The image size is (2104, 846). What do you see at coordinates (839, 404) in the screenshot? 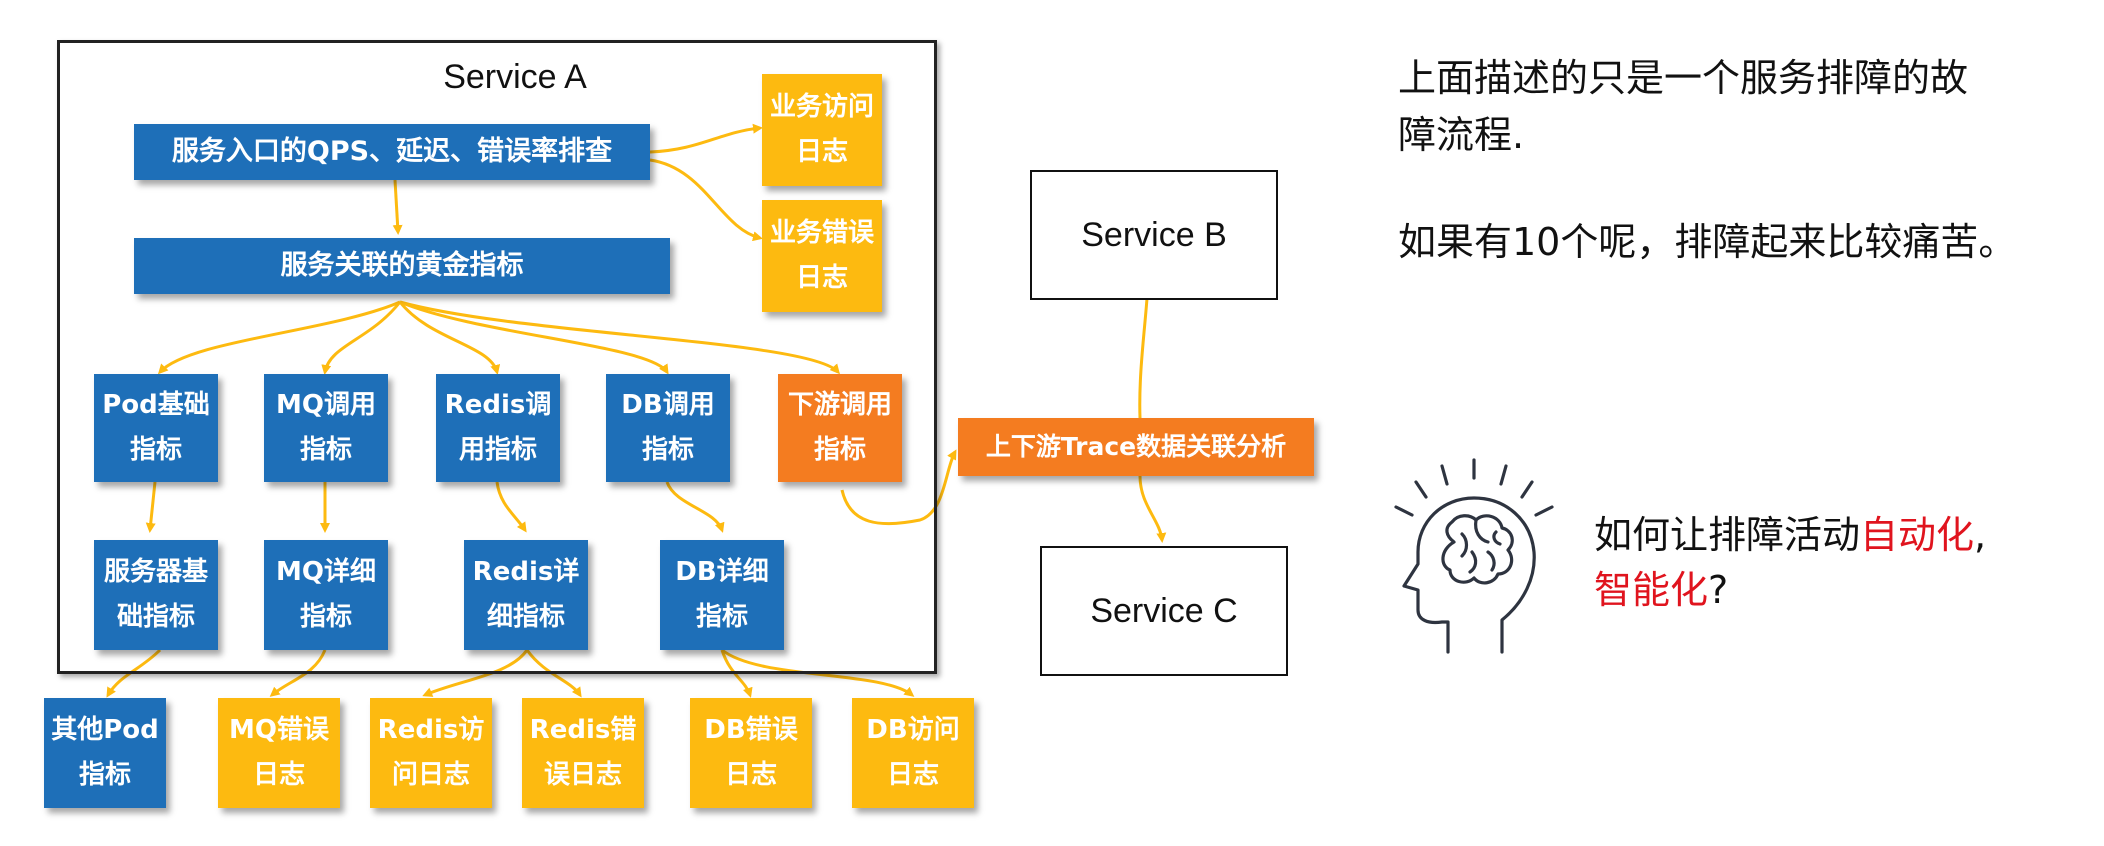
I see `downstream-call-metrics-line1: 下游调用` at bounding box center [839, 404].